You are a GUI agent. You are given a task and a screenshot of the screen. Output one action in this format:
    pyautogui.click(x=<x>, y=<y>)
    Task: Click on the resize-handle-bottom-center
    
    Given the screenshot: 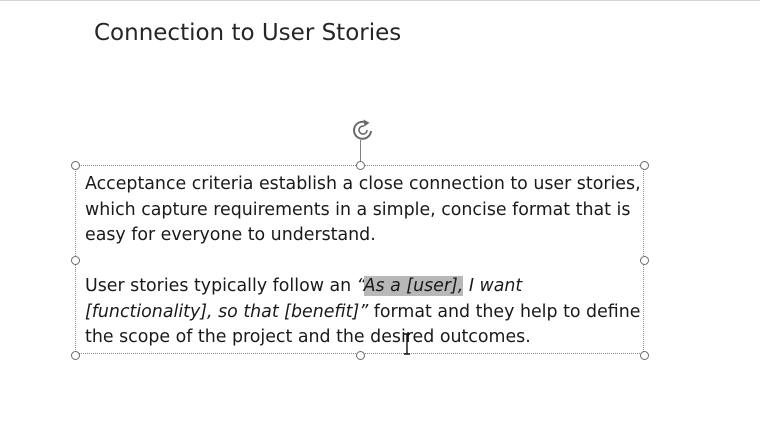 What is the action you would take?
    pyautogui.click(x=360, y=355)
    